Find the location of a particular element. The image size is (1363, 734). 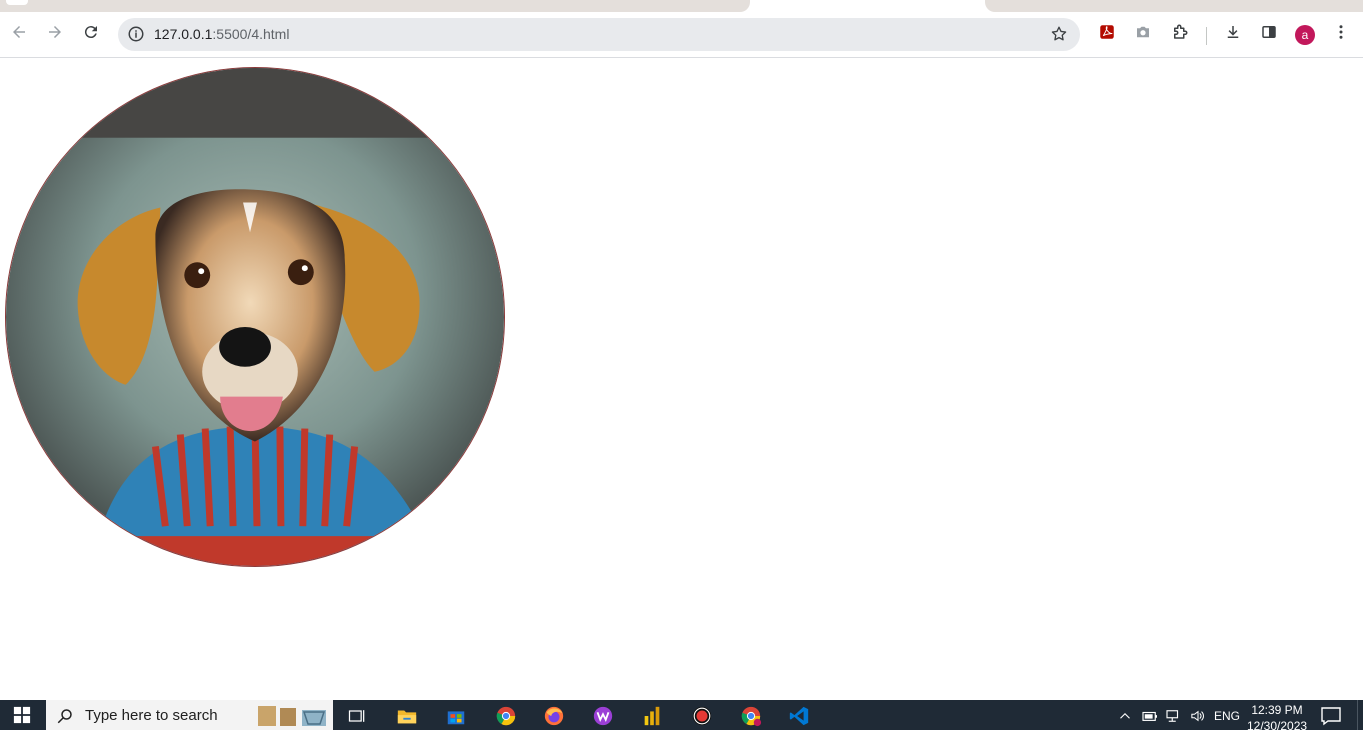

tab-close-chip is located at coordinates (17, 2).